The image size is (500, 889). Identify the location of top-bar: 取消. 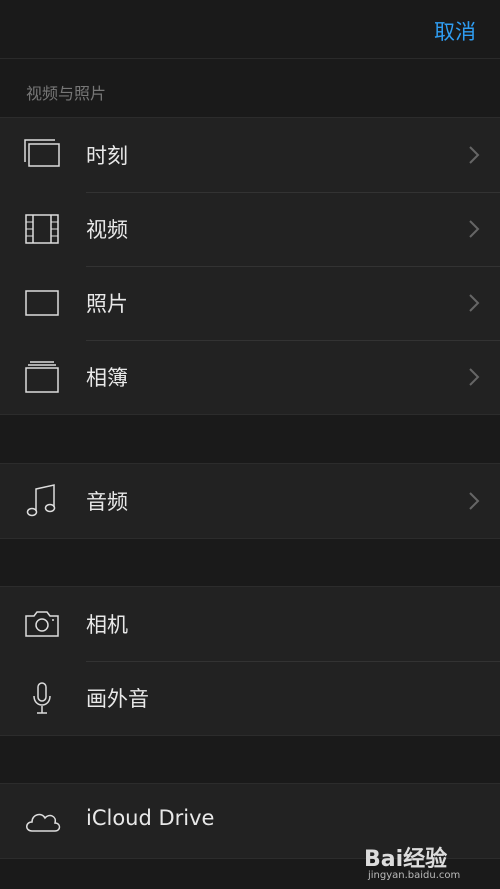
(250, 29).